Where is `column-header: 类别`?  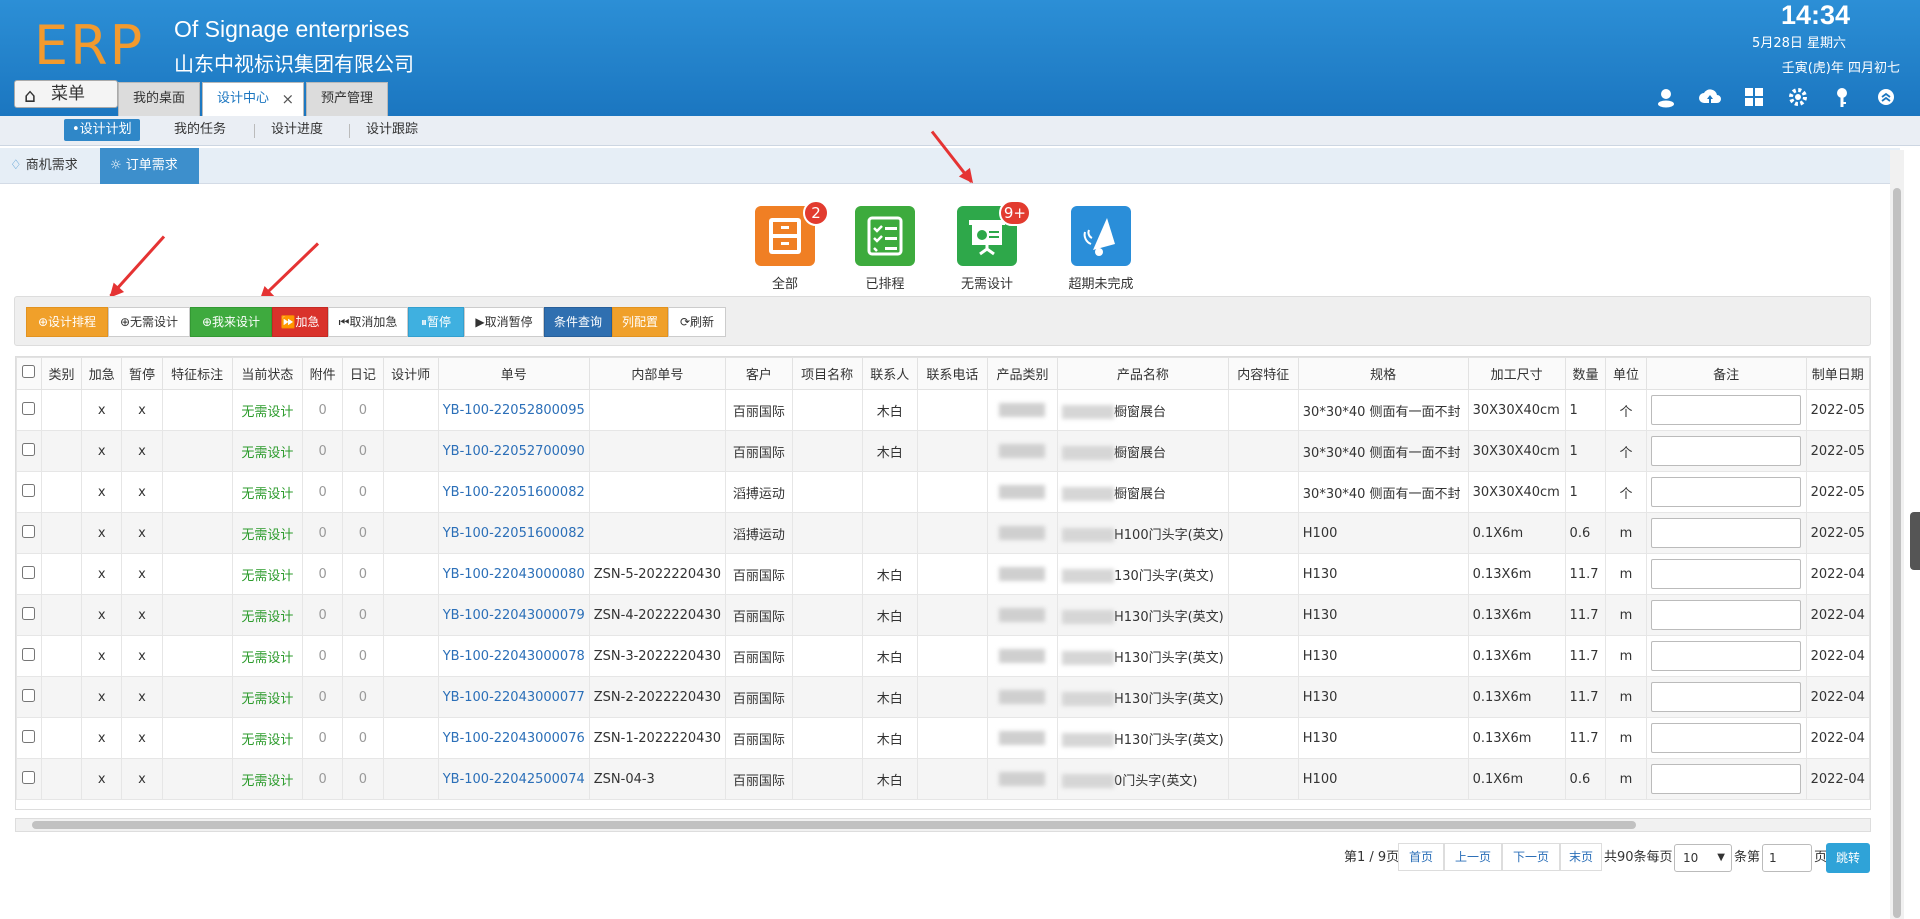
column-header: 类别 is located at coordinates (61, 373).